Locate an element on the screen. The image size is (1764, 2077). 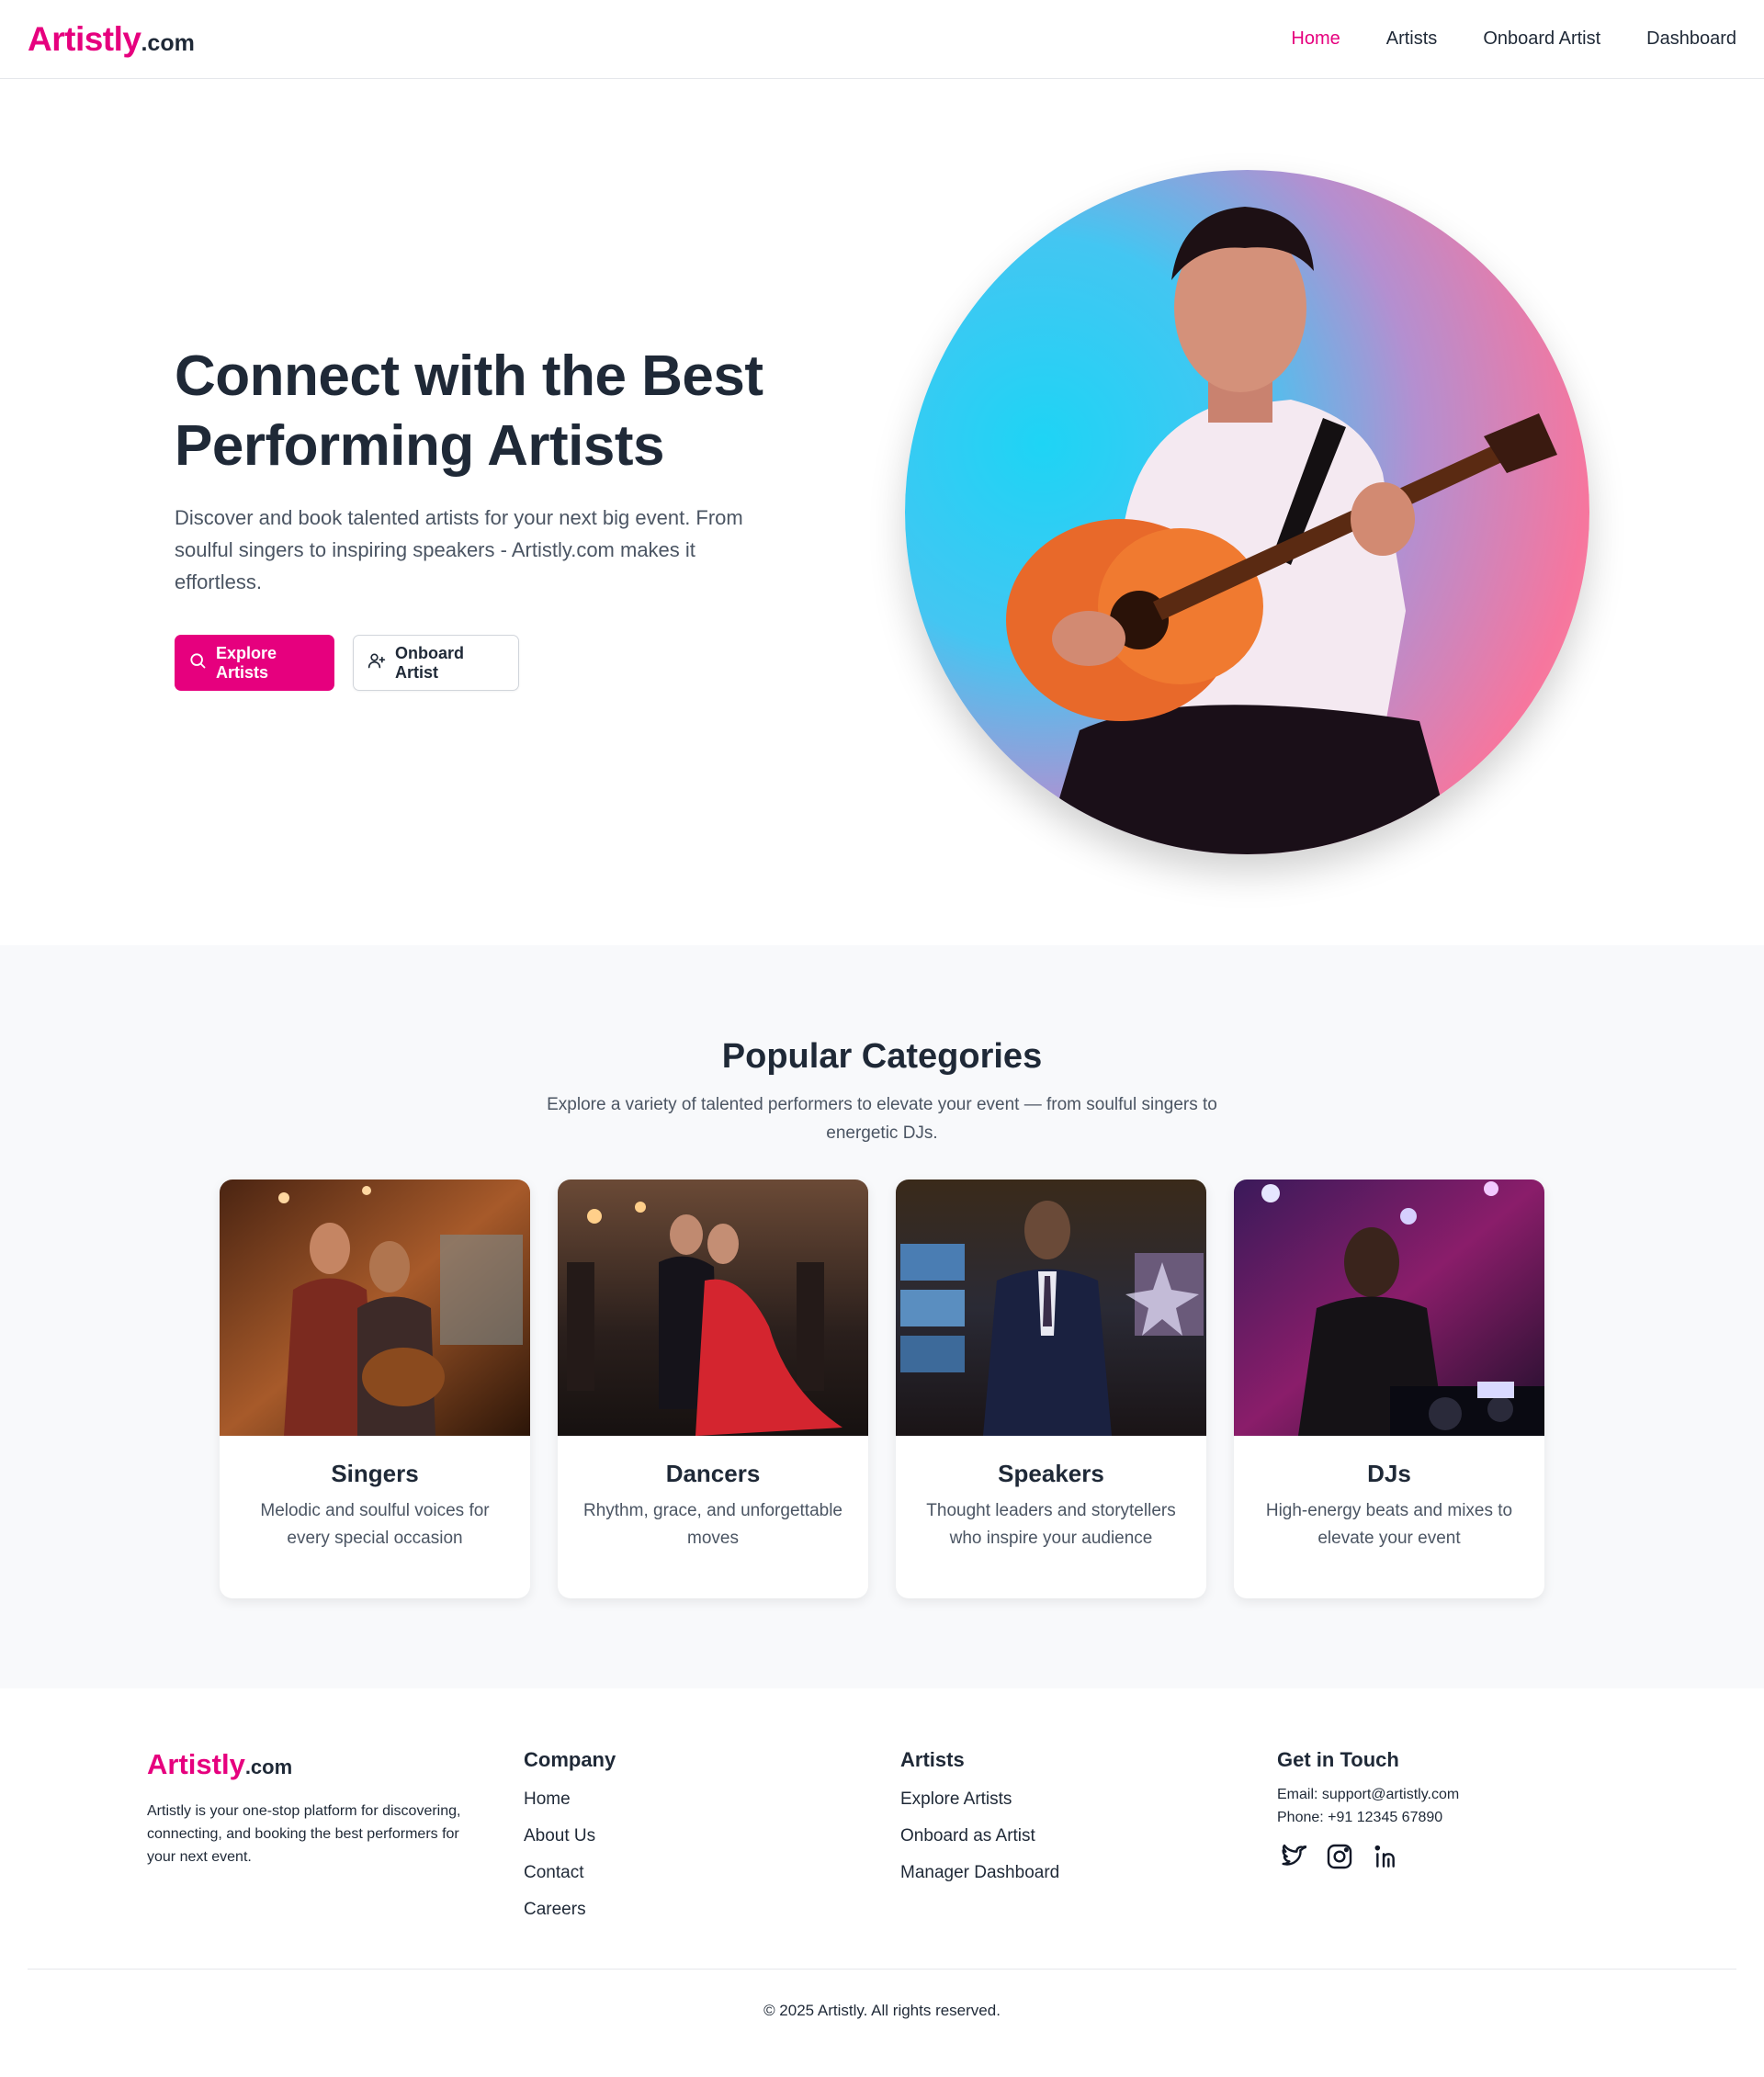
footer-logo-brand: Artistly is located at coordinates (196, 1764).